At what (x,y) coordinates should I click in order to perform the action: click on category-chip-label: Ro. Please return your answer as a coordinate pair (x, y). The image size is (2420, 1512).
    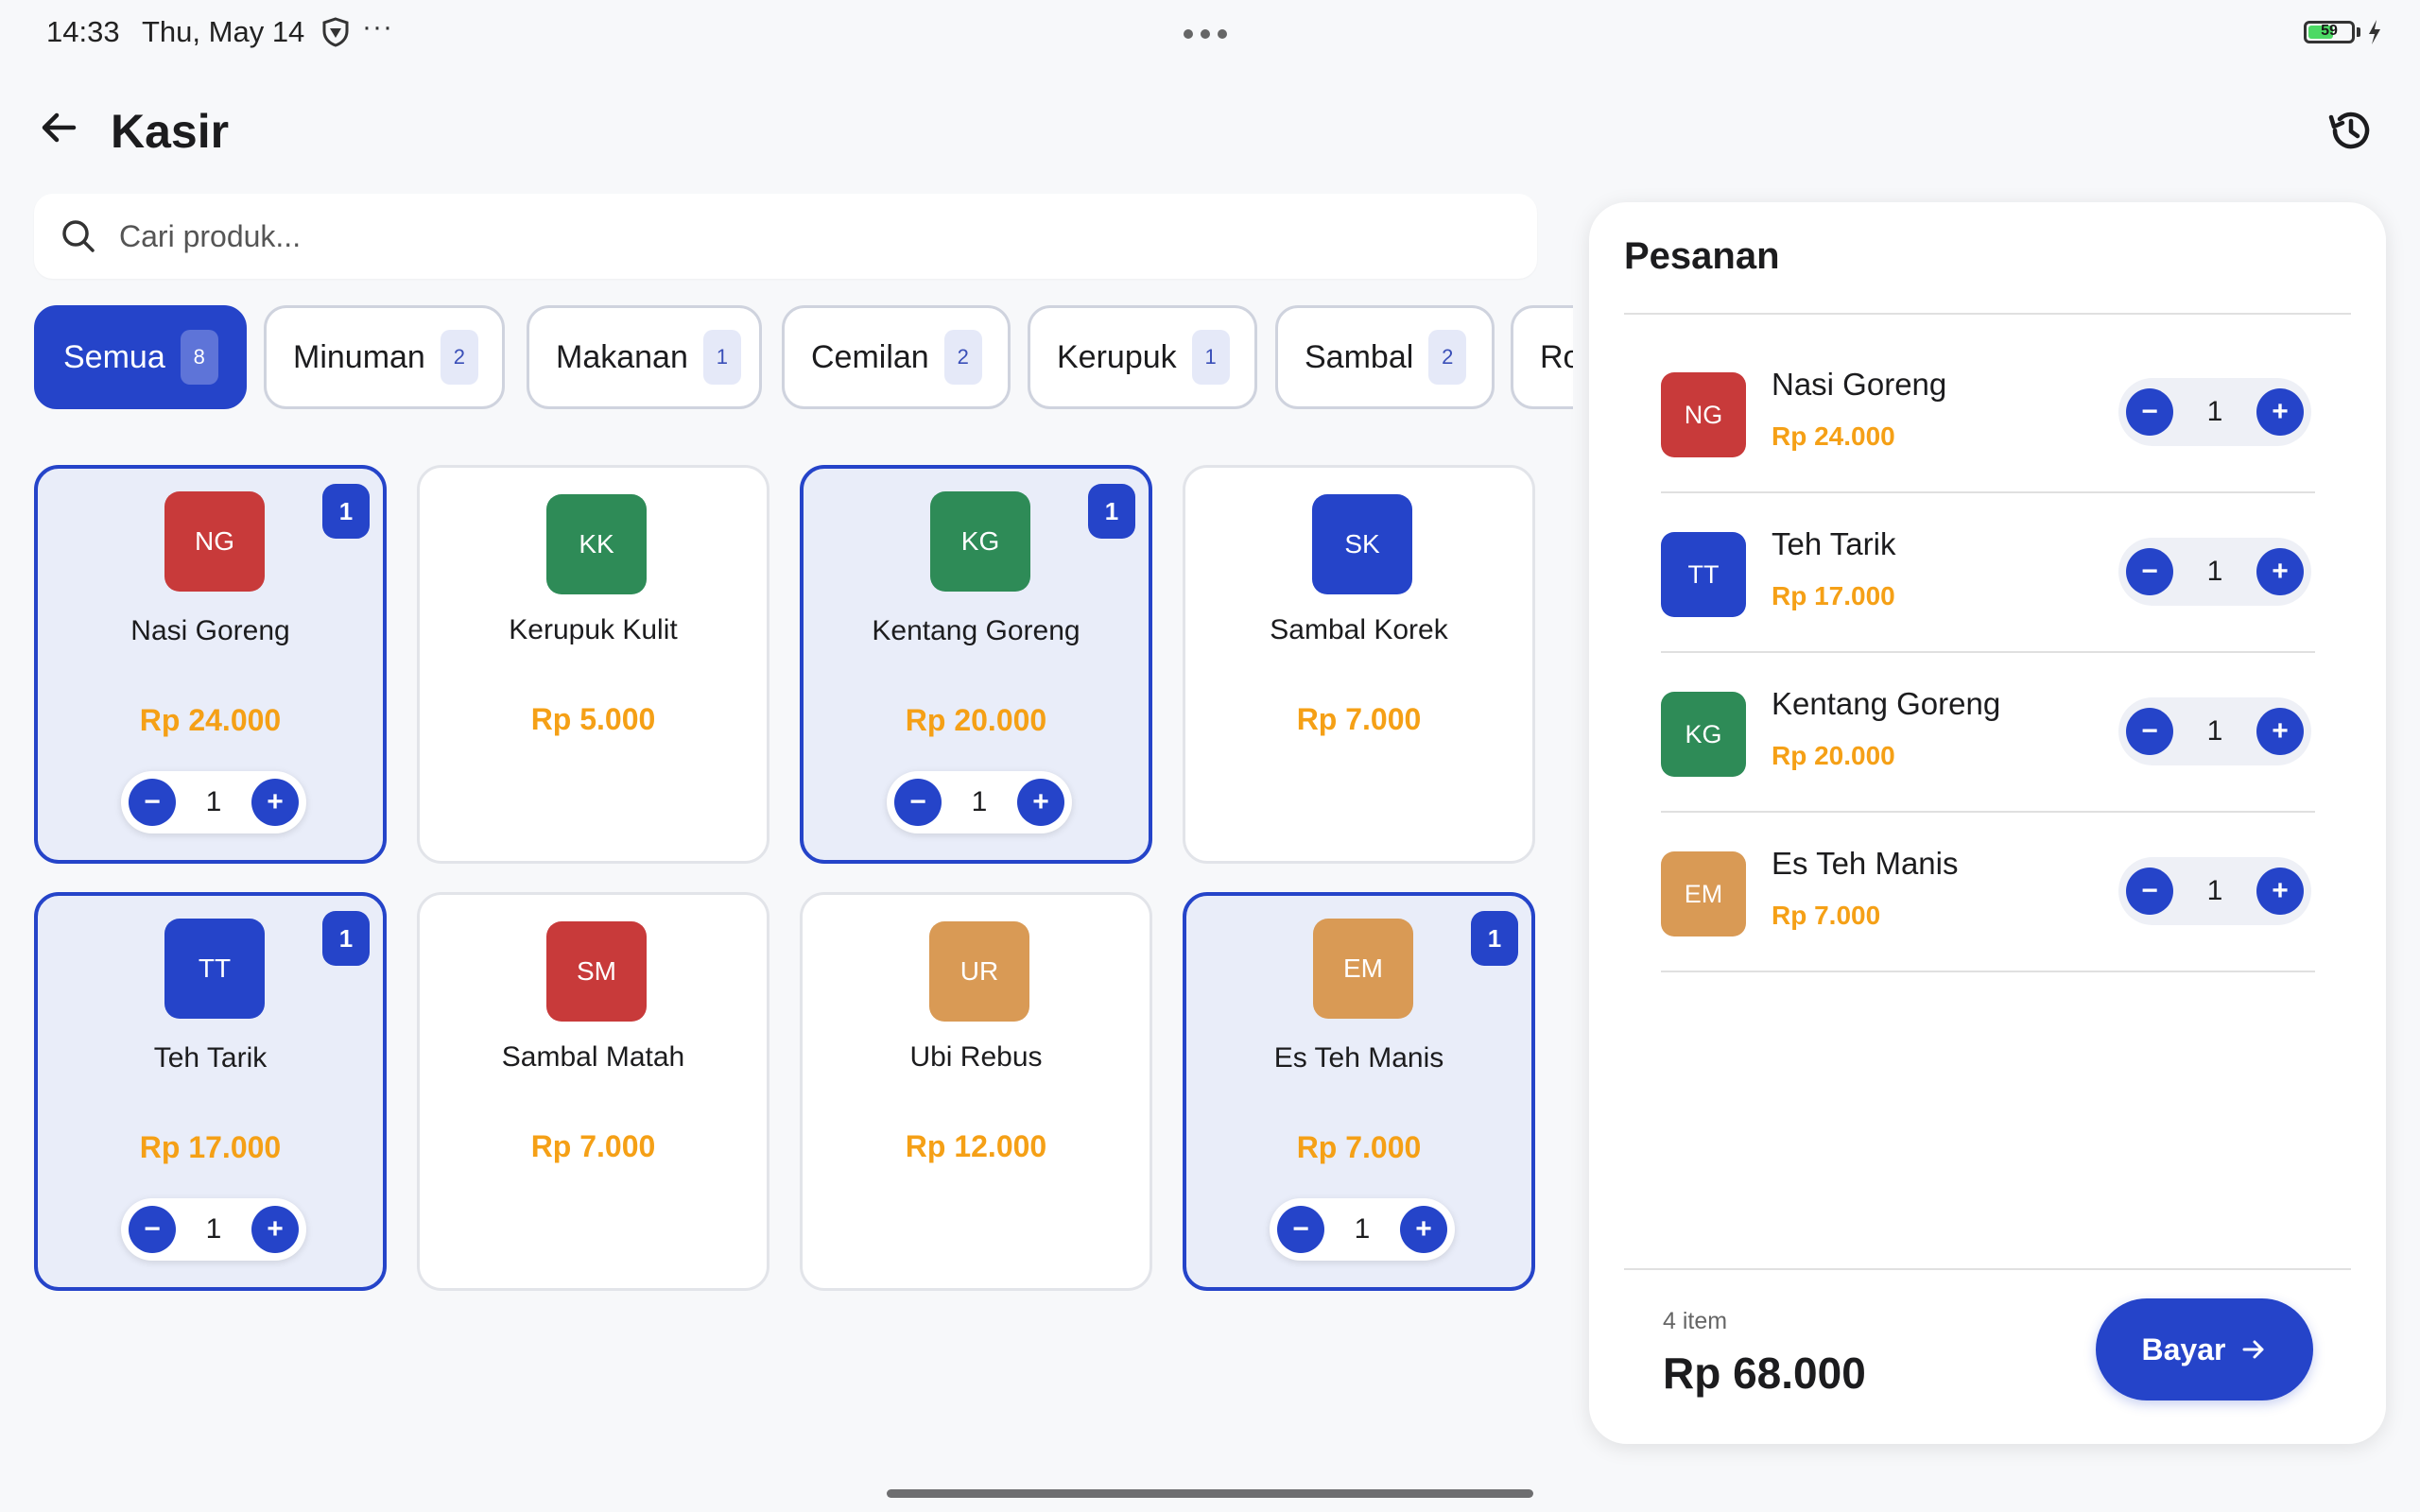
    Looking at the image, I should click on (1556, 356).